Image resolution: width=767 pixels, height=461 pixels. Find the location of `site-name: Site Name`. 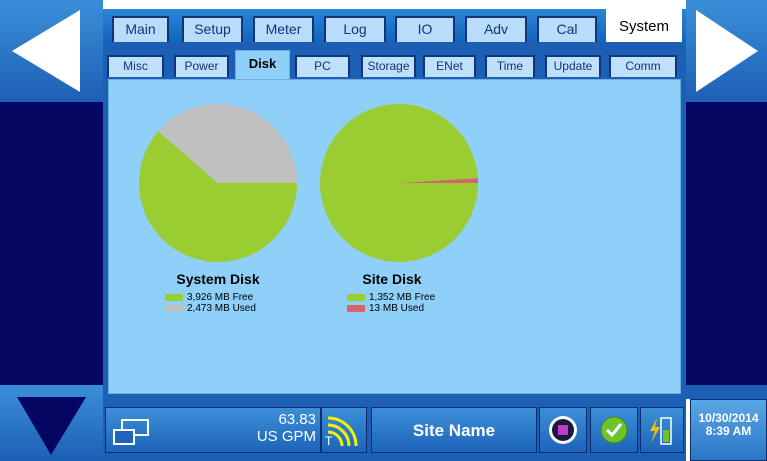

site-name: Site Name is located at coordinates (454, 430).